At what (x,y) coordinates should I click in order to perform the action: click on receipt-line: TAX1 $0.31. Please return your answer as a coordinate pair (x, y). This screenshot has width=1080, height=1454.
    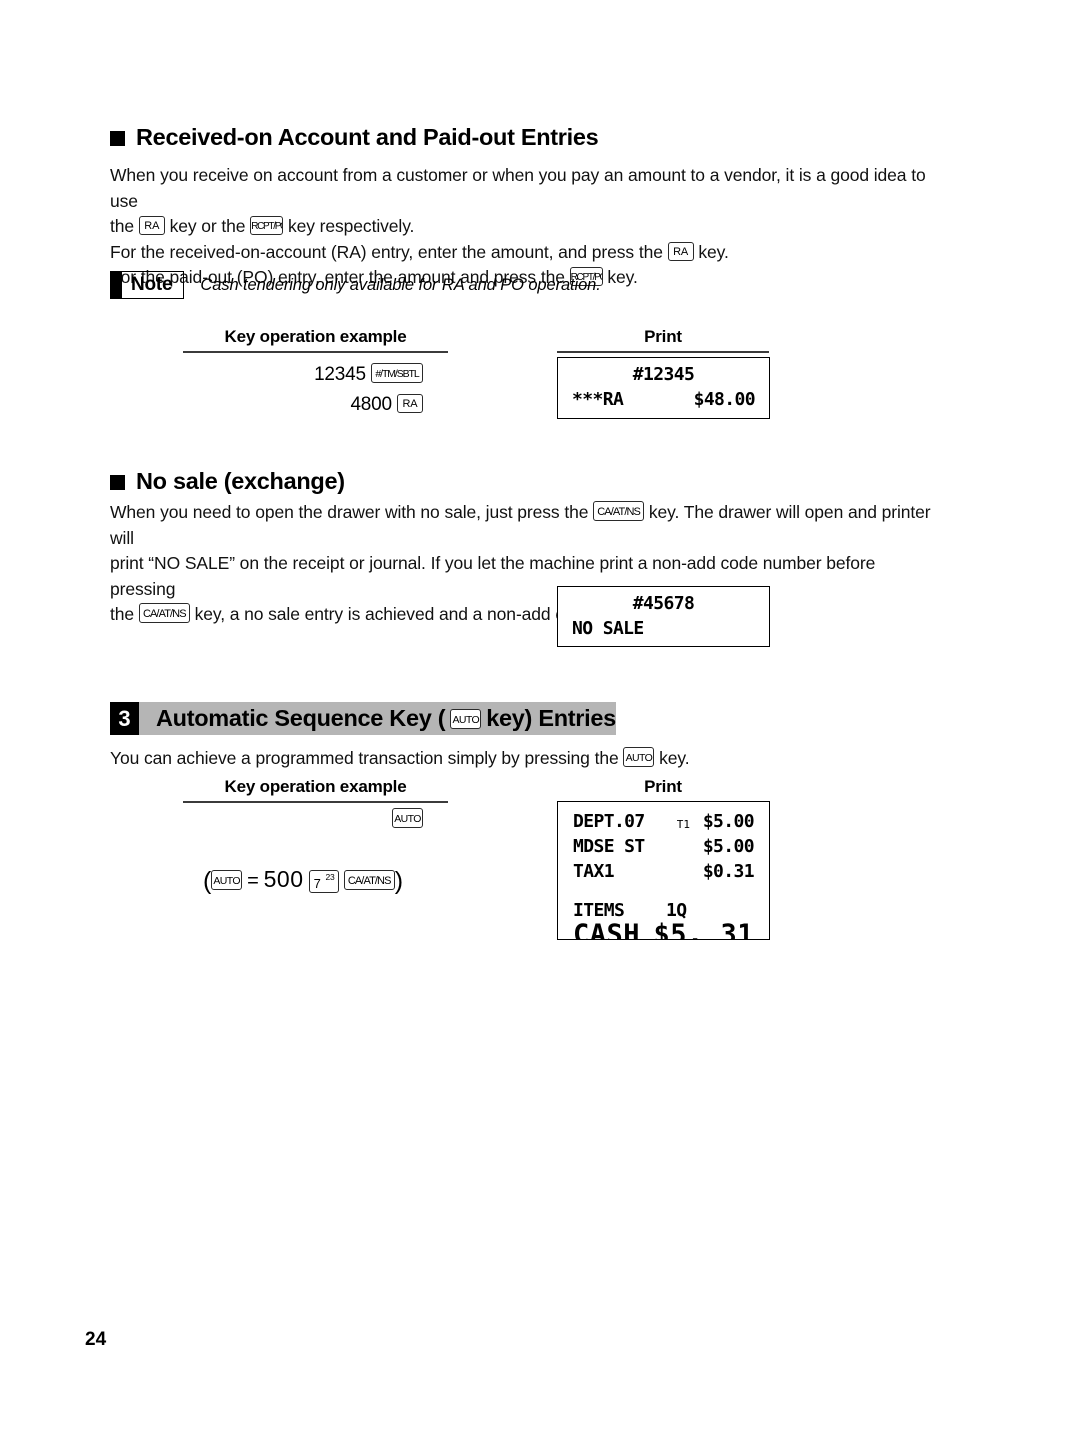
    Looking at the image, I should click on (664, 873).